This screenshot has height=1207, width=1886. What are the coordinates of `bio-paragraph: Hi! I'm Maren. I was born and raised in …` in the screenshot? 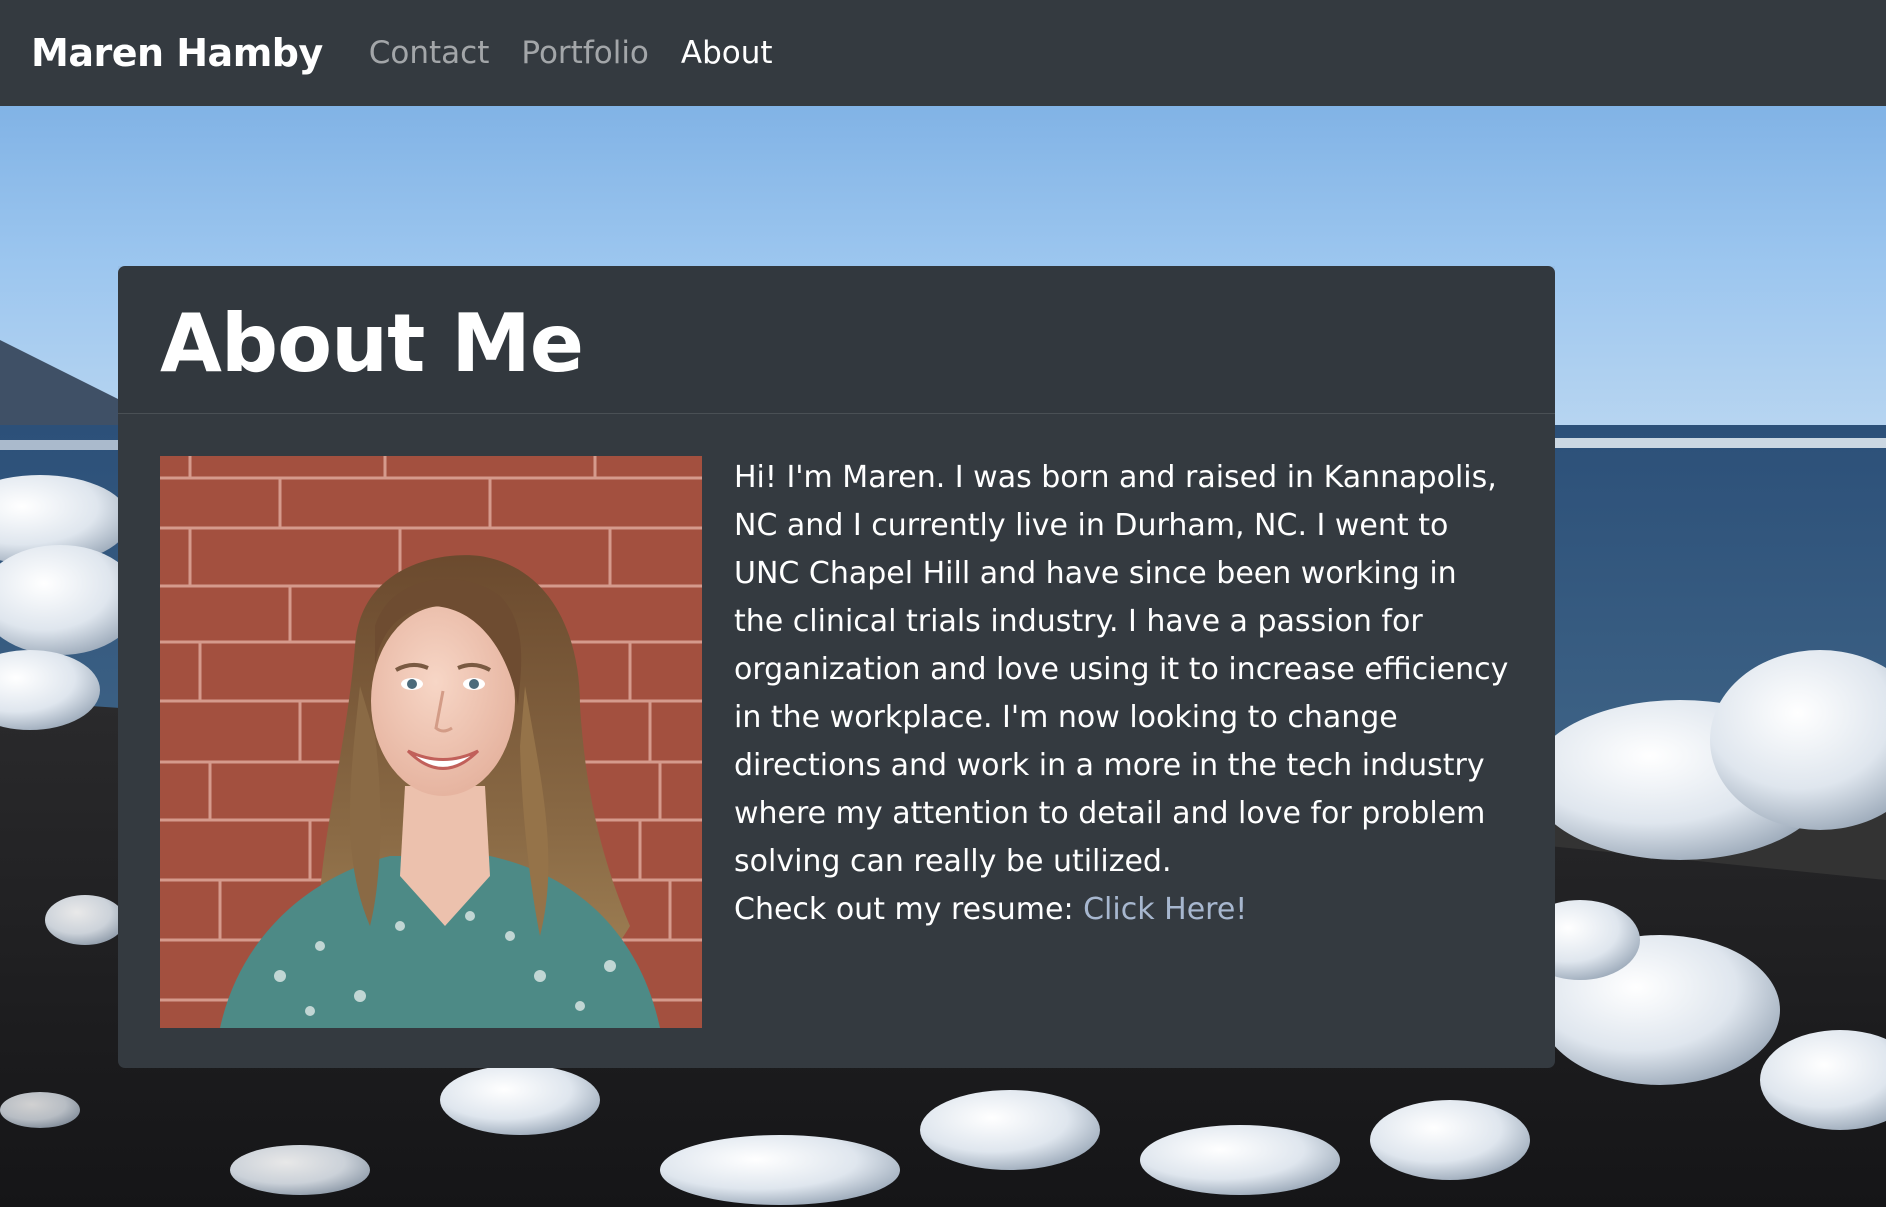 It's located at (1121, 669).